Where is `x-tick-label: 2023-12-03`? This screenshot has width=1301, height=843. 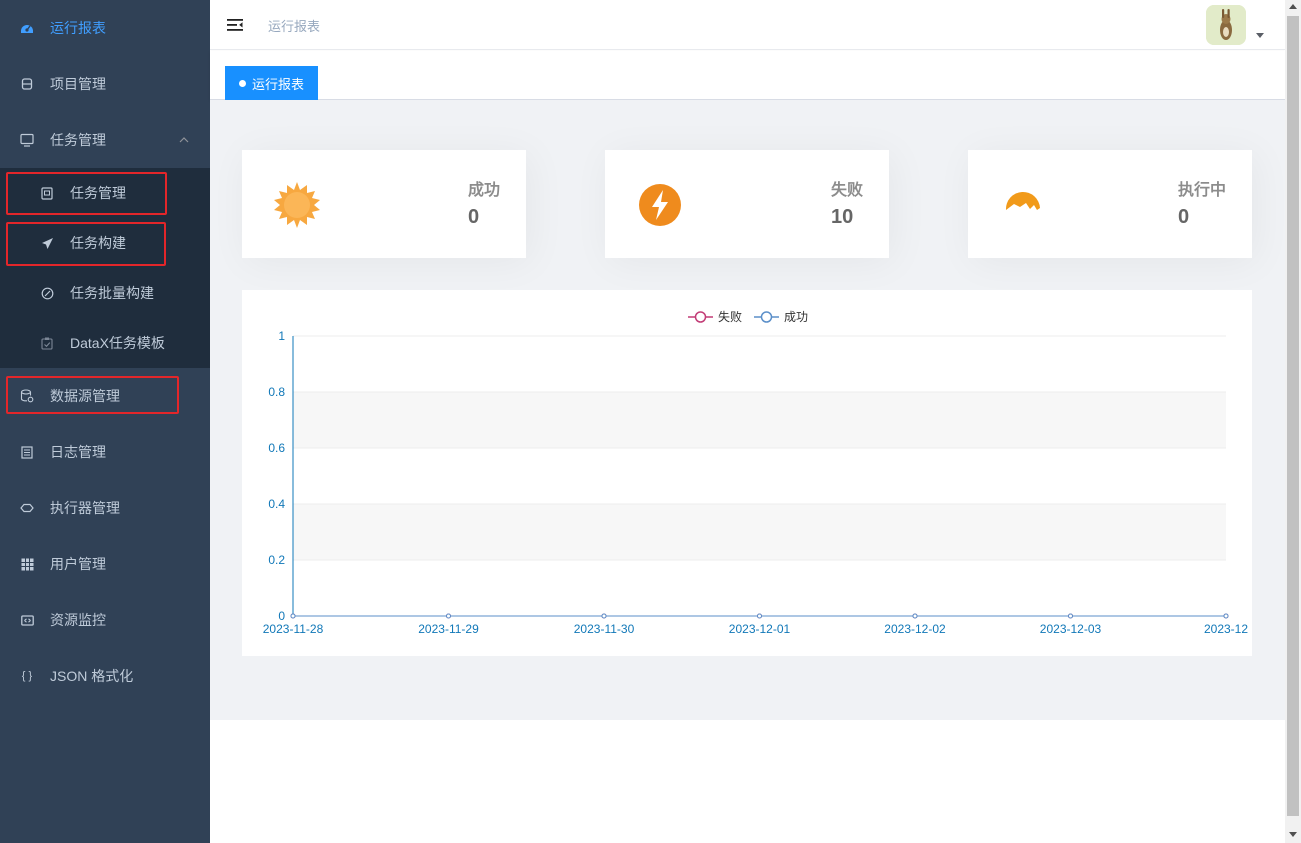
x-tick-label: 2023-12-03 is located at coordinates (1071, 629).